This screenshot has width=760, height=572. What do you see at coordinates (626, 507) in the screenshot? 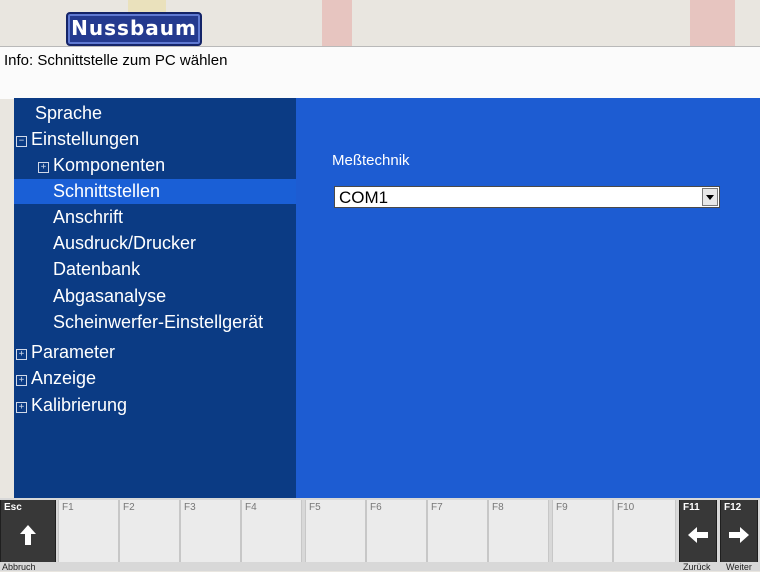
I see `key-label: F10` at bounding box center [626, 507].